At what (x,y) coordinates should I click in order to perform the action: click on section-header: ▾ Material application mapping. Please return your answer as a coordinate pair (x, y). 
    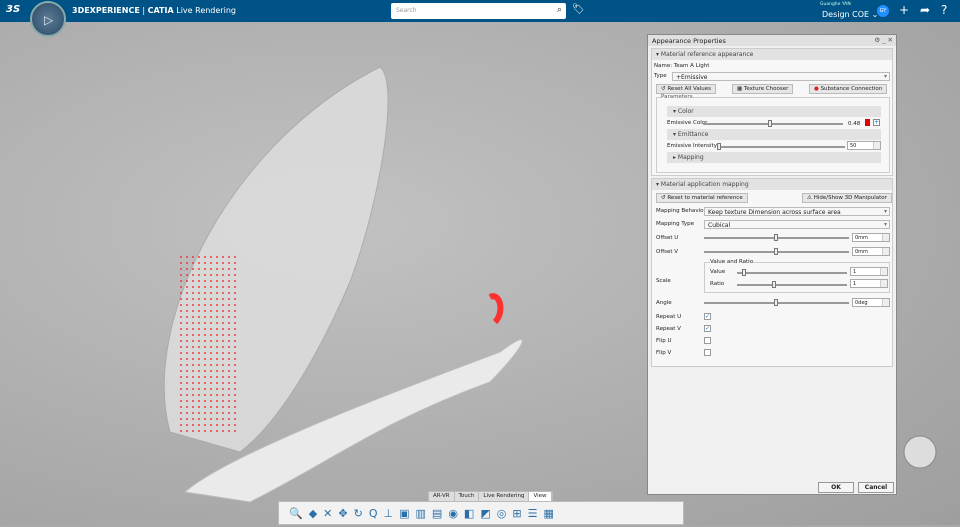
    Looking at the image, I should click on (772, 184).